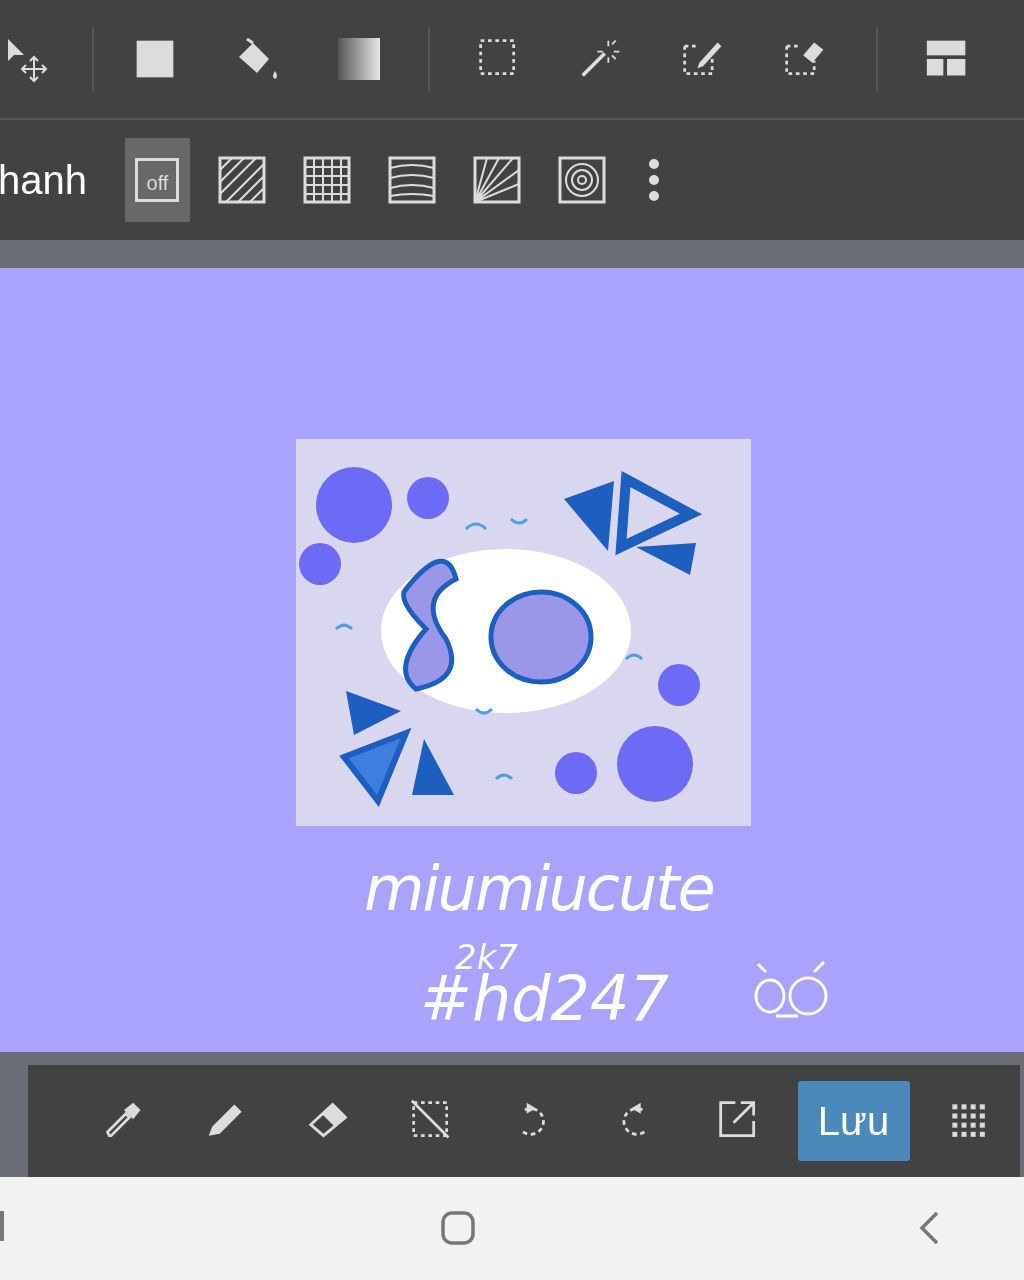  I want to click on wavy-lines-icon, so click(412, 180).